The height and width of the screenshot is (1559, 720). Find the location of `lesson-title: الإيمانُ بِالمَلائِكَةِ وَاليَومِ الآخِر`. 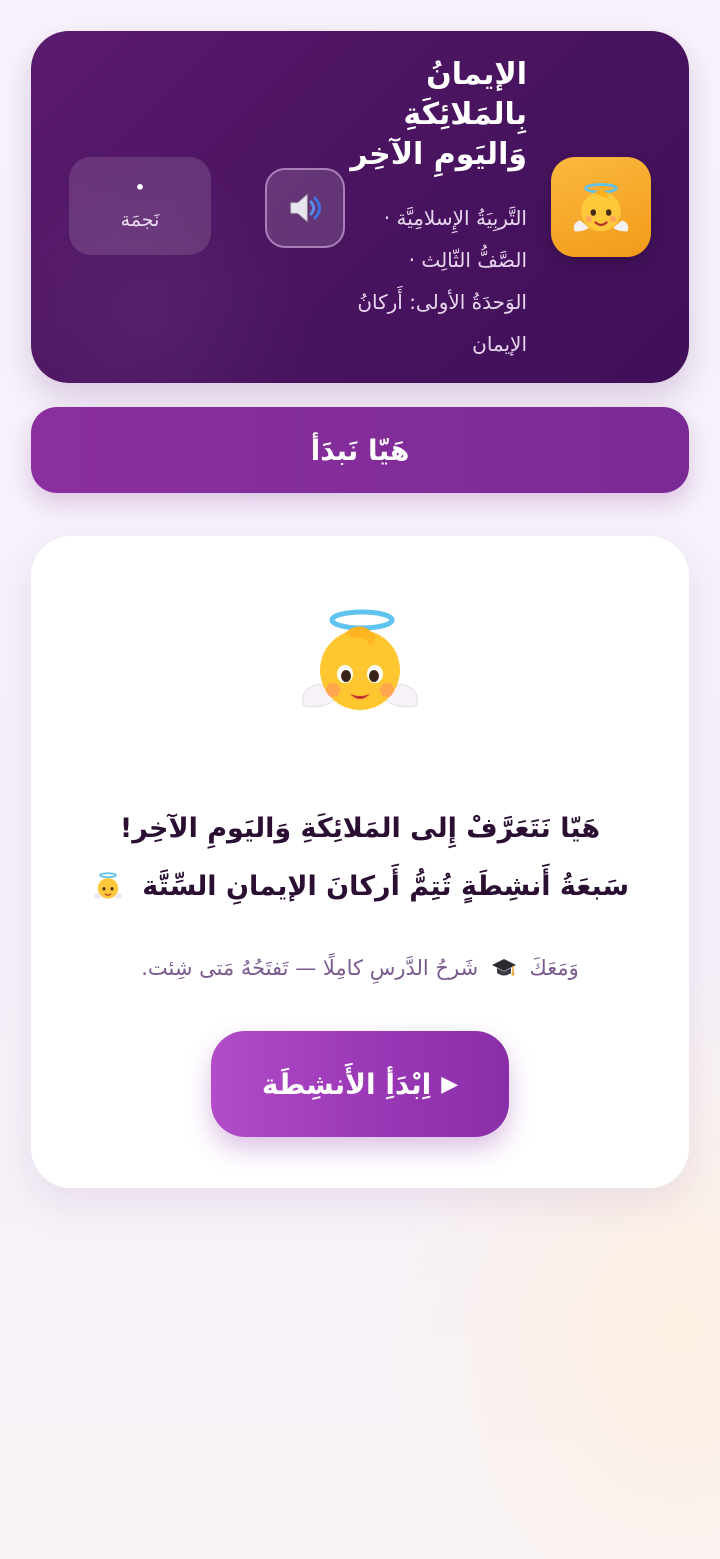

lesson-title: الإيمانُ بِالمَلائِكَةِ وَاليَومِ الآخِر is located at coordinates (427, 115).